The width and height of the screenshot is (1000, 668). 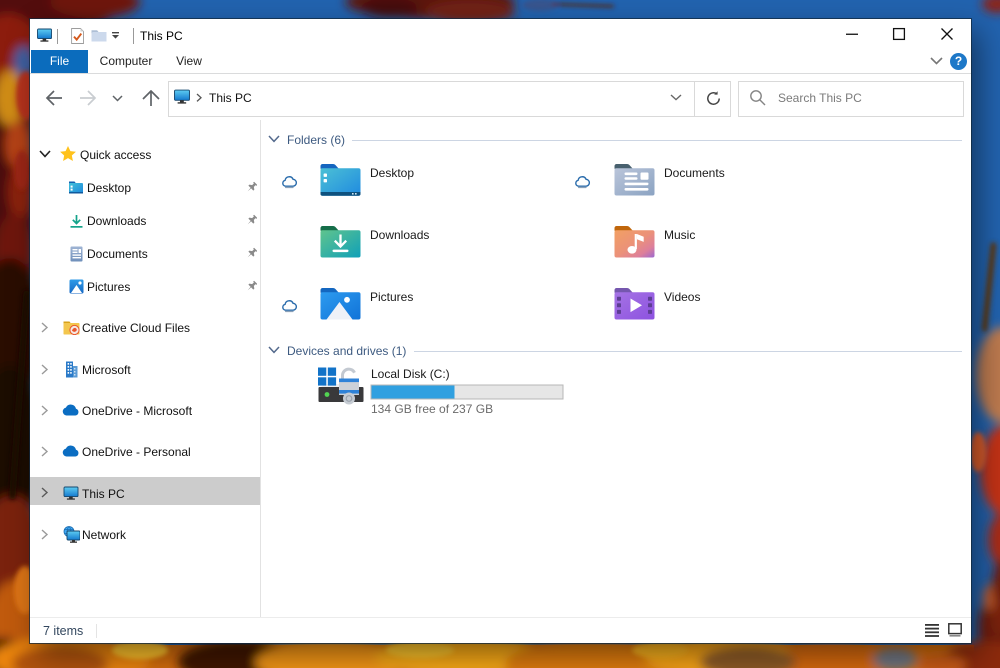 What do you see at coordinates (399, 235) in the screenshot?
I see `svg-text: Downloads` at bounding box center [399, 235].